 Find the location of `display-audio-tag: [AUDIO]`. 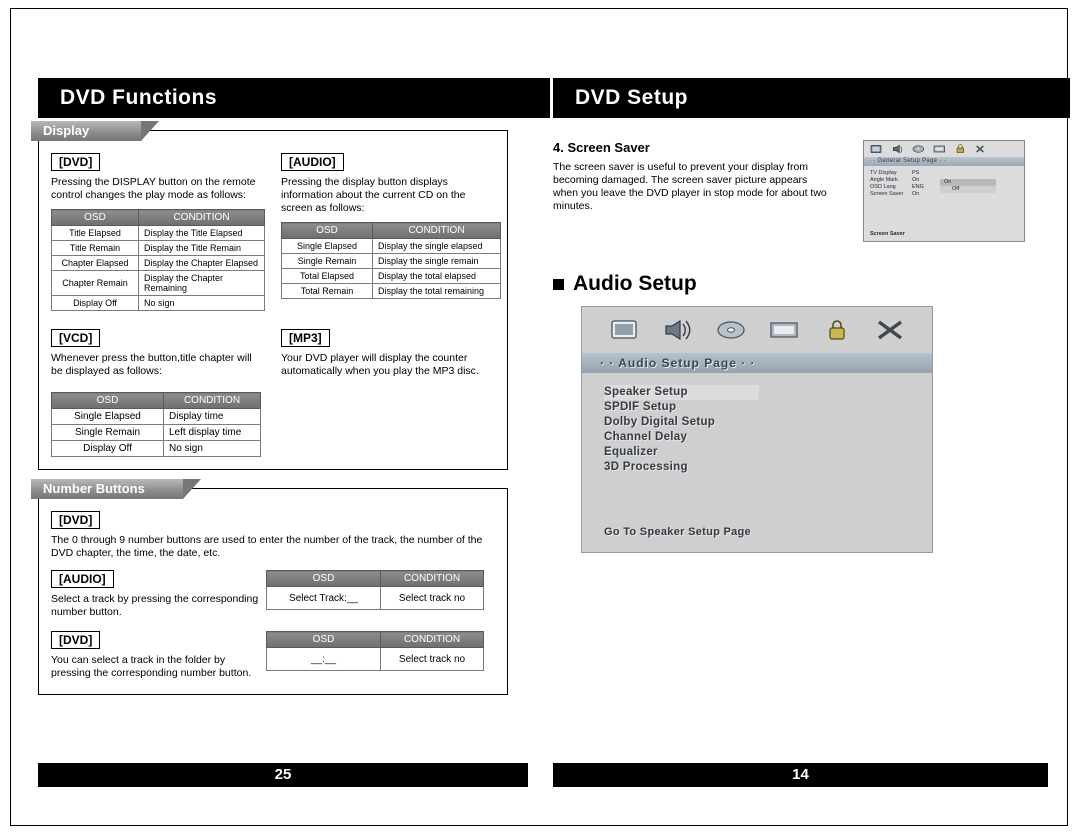

display-audio-tag: [AUDIO] is located at coordinates (312, 162).